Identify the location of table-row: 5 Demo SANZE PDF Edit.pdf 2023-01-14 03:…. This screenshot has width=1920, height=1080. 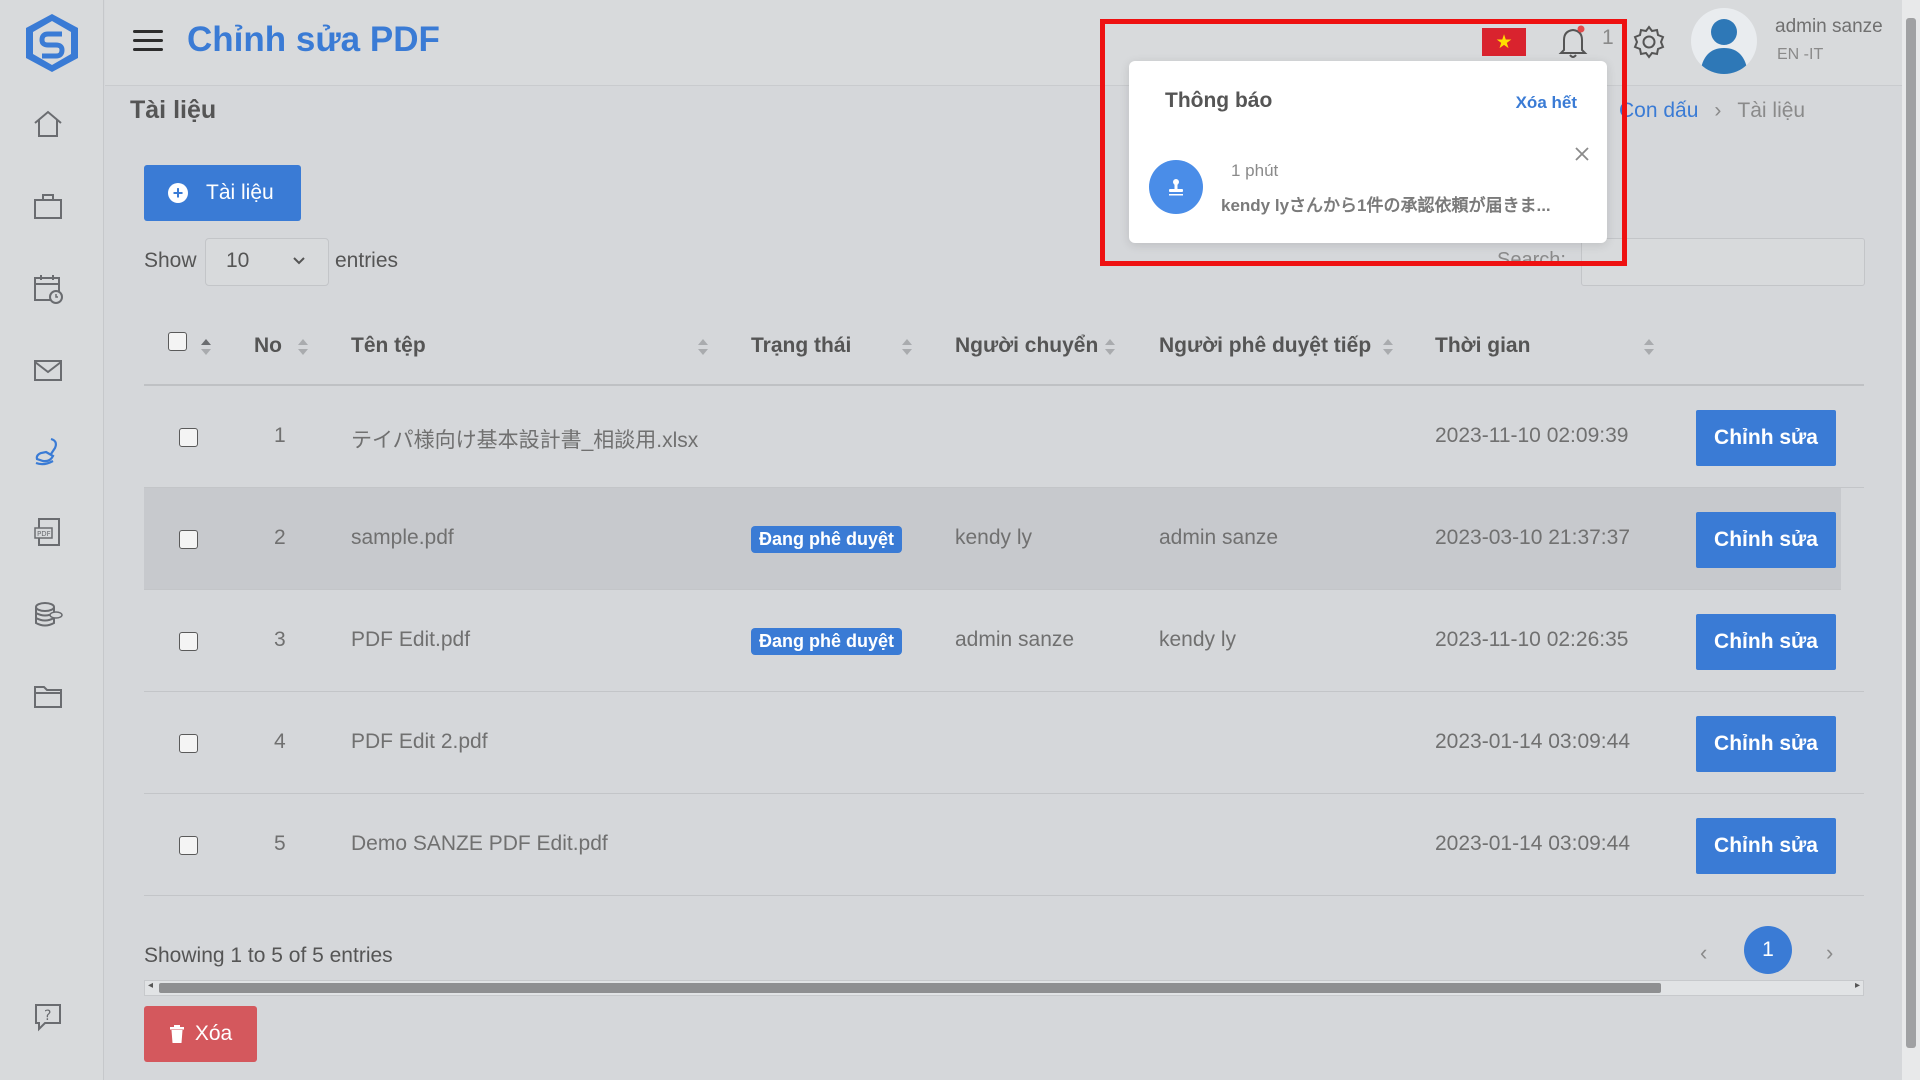
(1004, 845).